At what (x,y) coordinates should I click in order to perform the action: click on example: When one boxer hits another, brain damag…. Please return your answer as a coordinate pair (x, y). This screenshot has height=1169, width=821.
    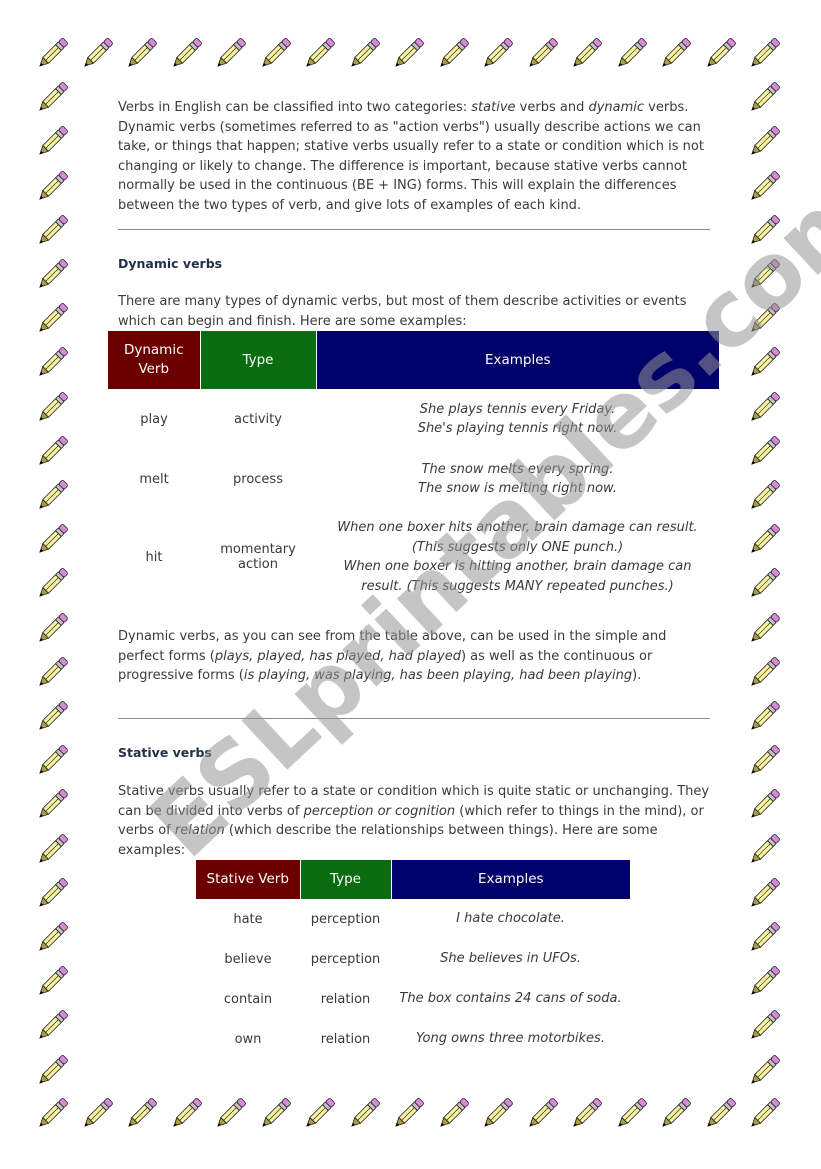
    Looking at the image, I should click on (517, 537).